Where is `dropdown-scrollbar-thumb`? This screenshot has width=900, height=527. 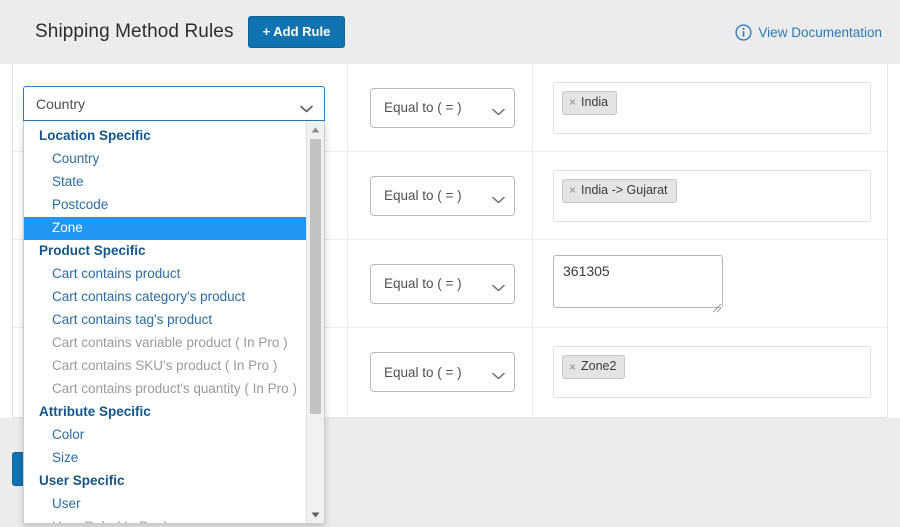 dropdown-scrollbar-thumb is located at coordinates (315, 276).